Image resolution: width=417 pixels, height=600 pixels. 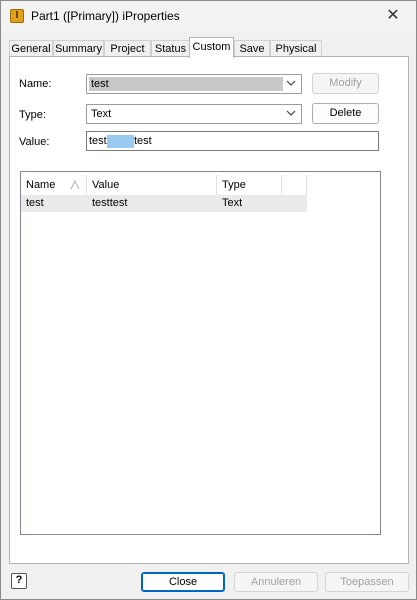 I want to click on tab-status: Status, so click(x=170, y=48).